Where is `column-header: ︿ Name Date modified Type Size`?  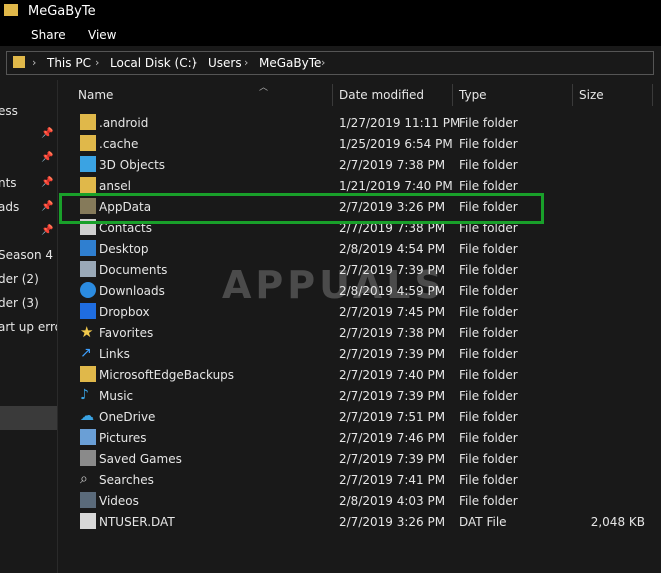
column-header: ︿ Name Date modified Type Size is located at coordinates (360, 95).